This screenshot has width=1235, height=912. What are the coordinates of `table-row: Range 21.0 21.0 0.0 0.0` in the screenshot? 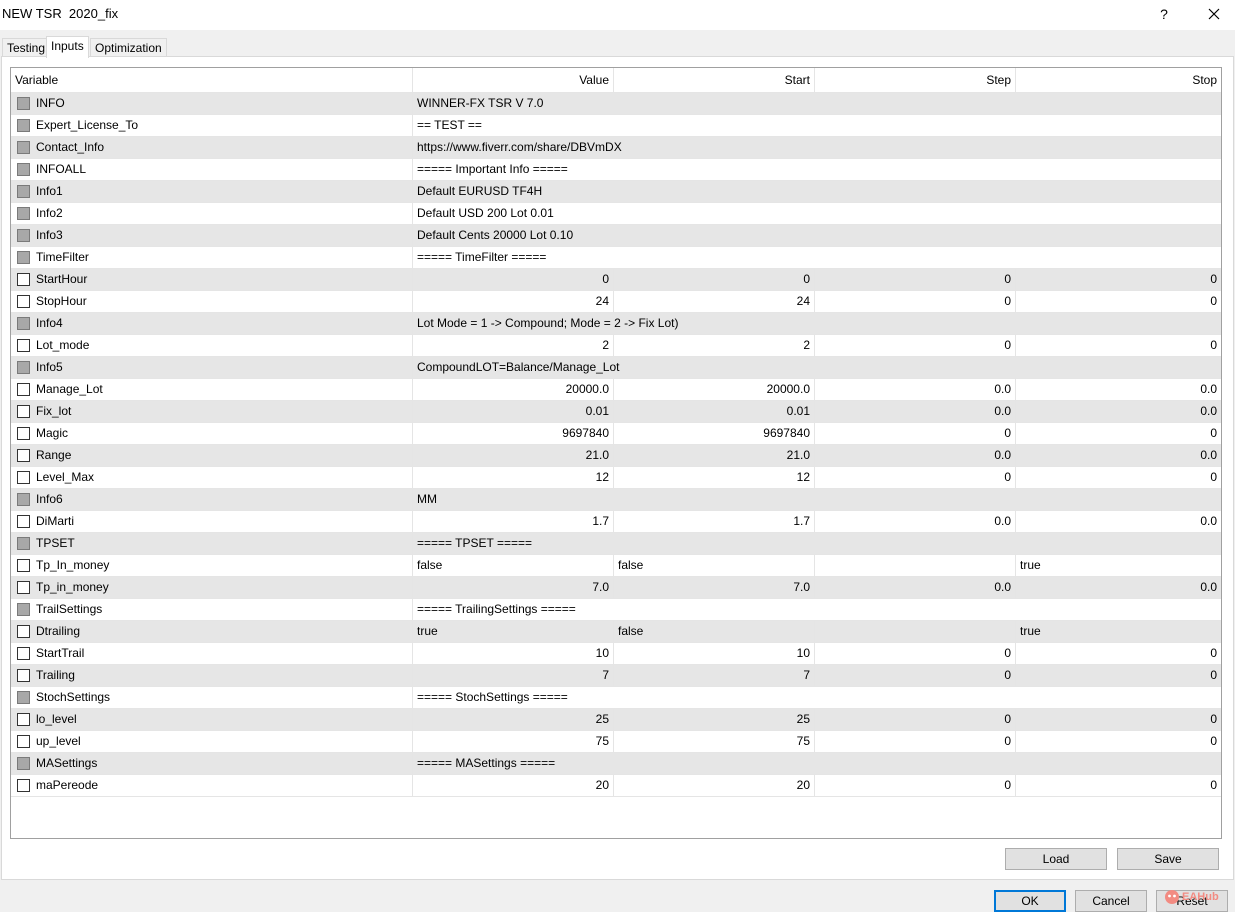 It's located at (616, 456).